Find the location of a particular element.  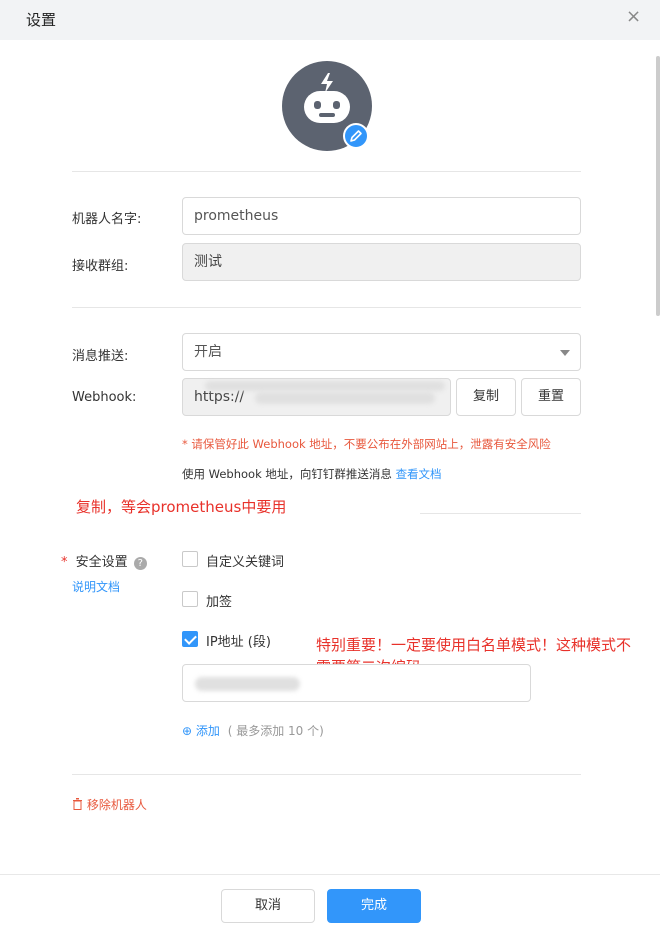

security-label-text: 安全设置 is located at coordinates (101, 562).